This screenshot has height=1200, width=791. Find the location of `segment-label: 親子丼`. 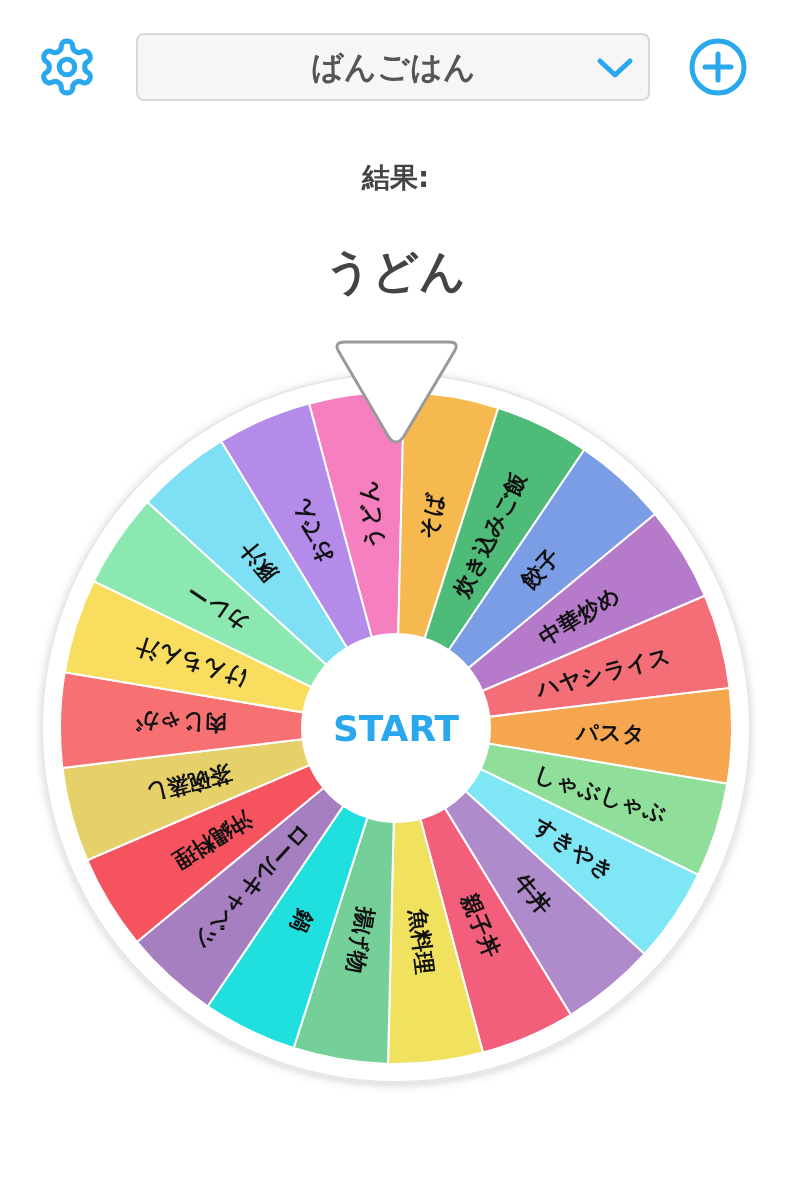

segment-label: 親子丼 is located at coordinates (481, 925).